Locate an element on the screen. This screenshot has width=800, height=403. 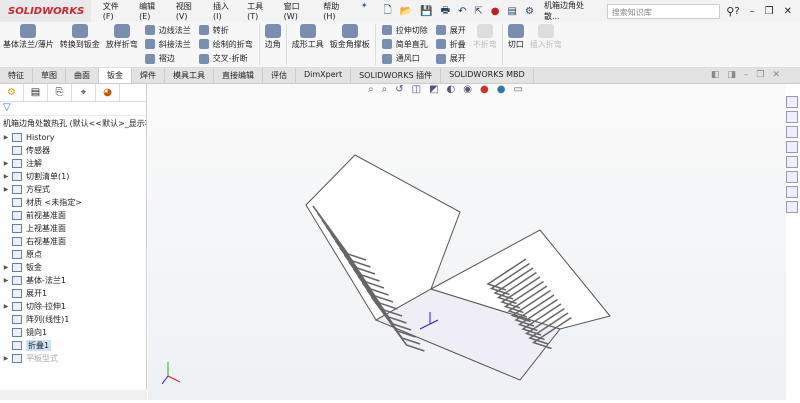
zoom-to-fit-icon: ⌕ is located at coordinates (371, 89).